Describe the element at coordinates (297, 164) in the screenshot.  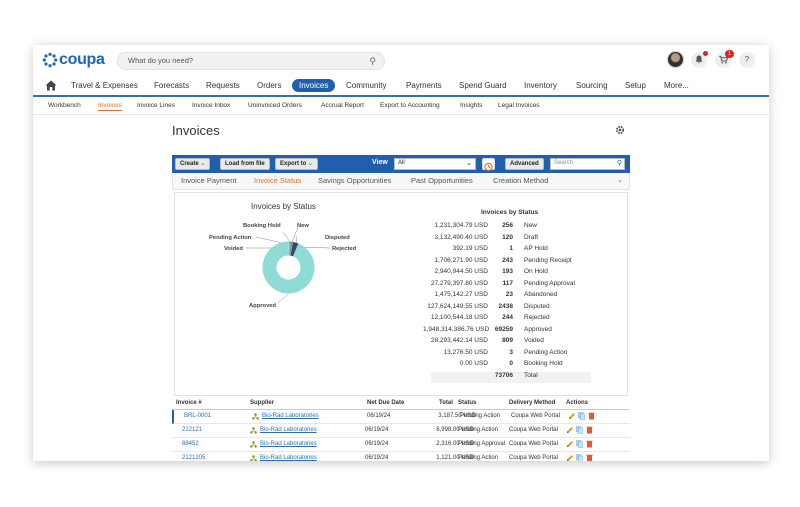
I see `export-to-button: Export to ⌄` at that location.